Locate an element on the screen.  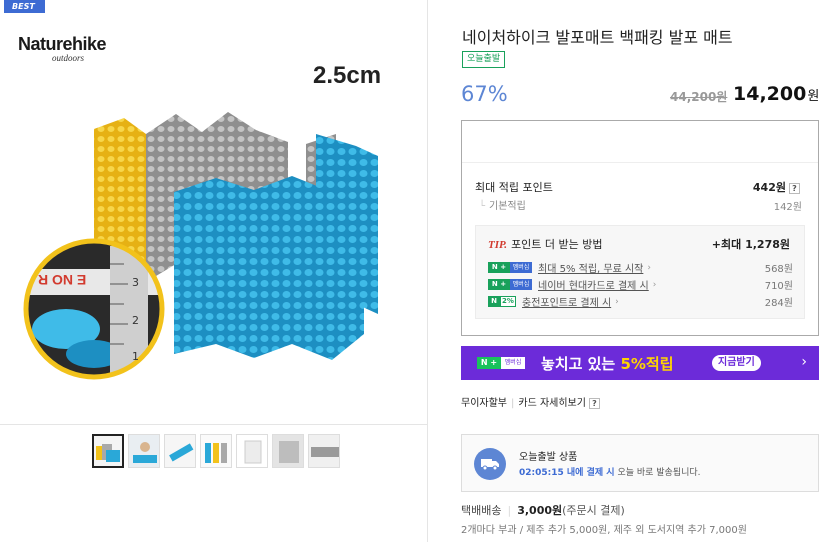
membership-promo-banner: N + 멤버십 놓치고 있는 5%적립 지금받기 › is located at coordinates (640, 363).